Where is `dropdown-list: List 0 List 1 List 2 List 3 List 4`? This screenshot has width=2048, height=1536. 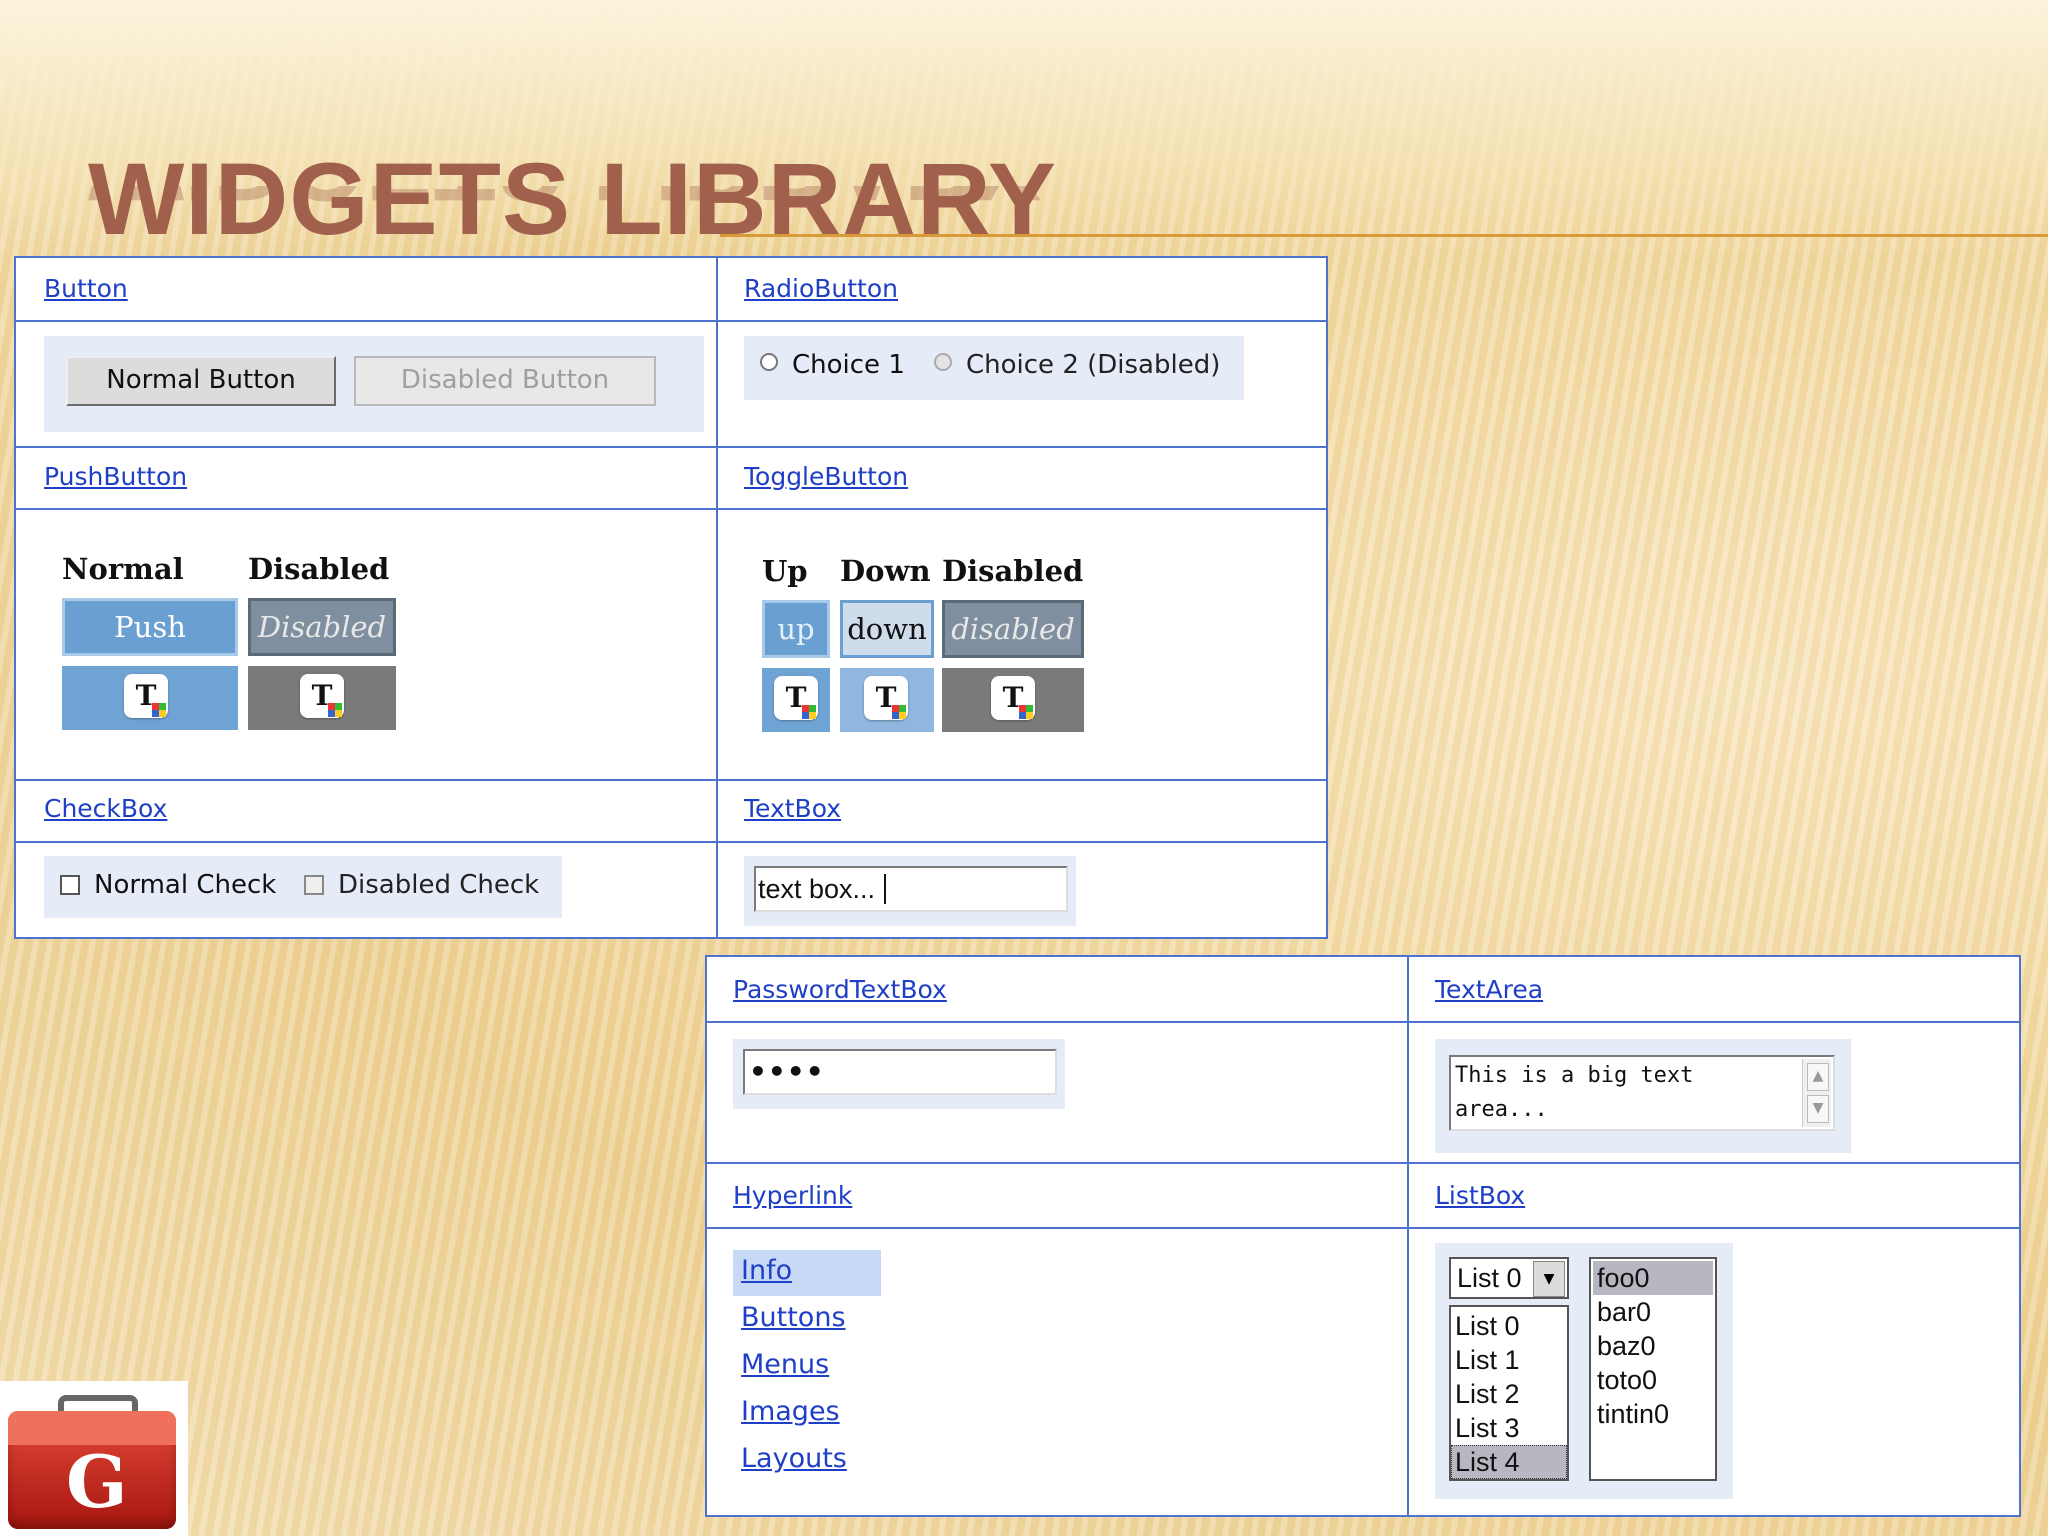
dropdown-list: List 0 List 1 List 2 List 3 List 4 is located at coordinates (1509, 1393).